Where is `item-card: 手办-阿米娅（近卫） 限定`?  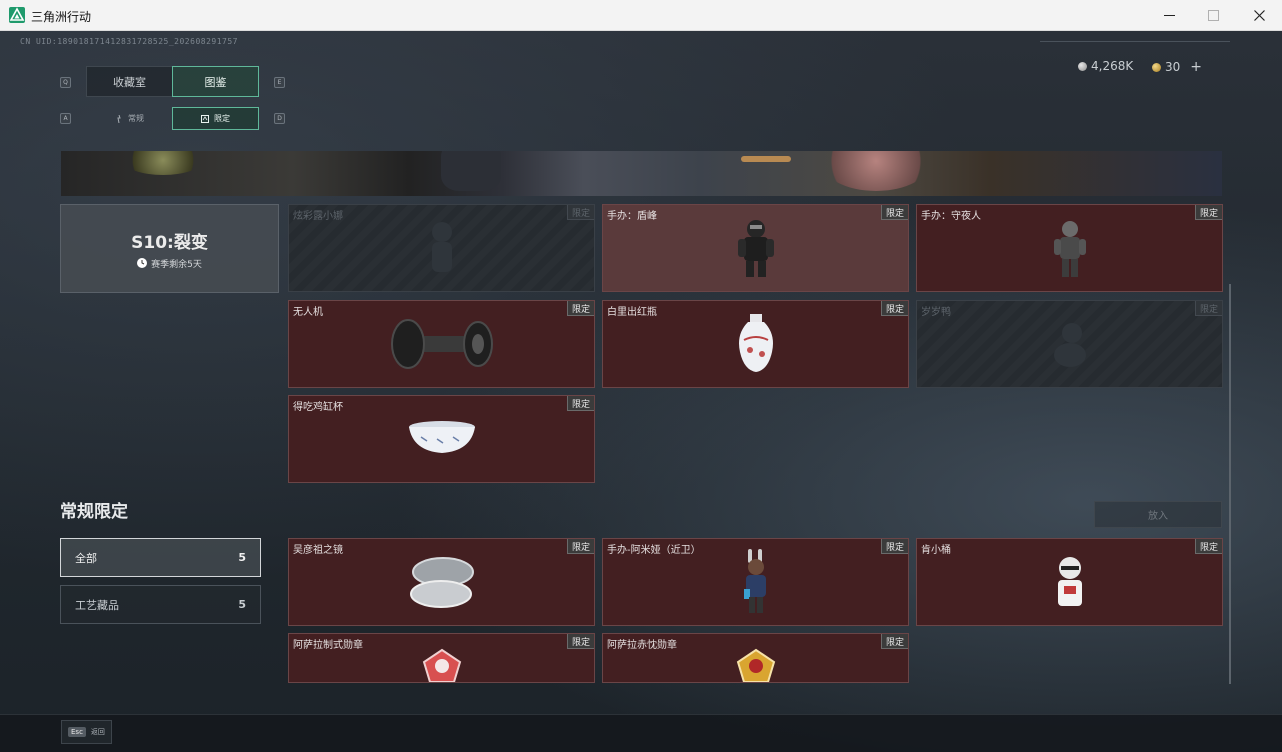
item-card: 手办-阿米娅（近卫） 限定 is located at coordinates (755, 582).